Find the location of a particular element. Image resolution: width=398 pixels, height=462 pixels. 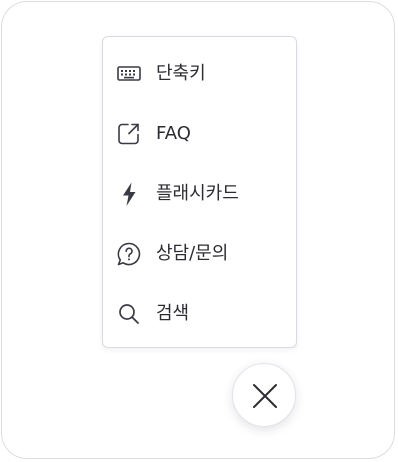

menu-item-label: FAQ is located at coordinates (173, 133).